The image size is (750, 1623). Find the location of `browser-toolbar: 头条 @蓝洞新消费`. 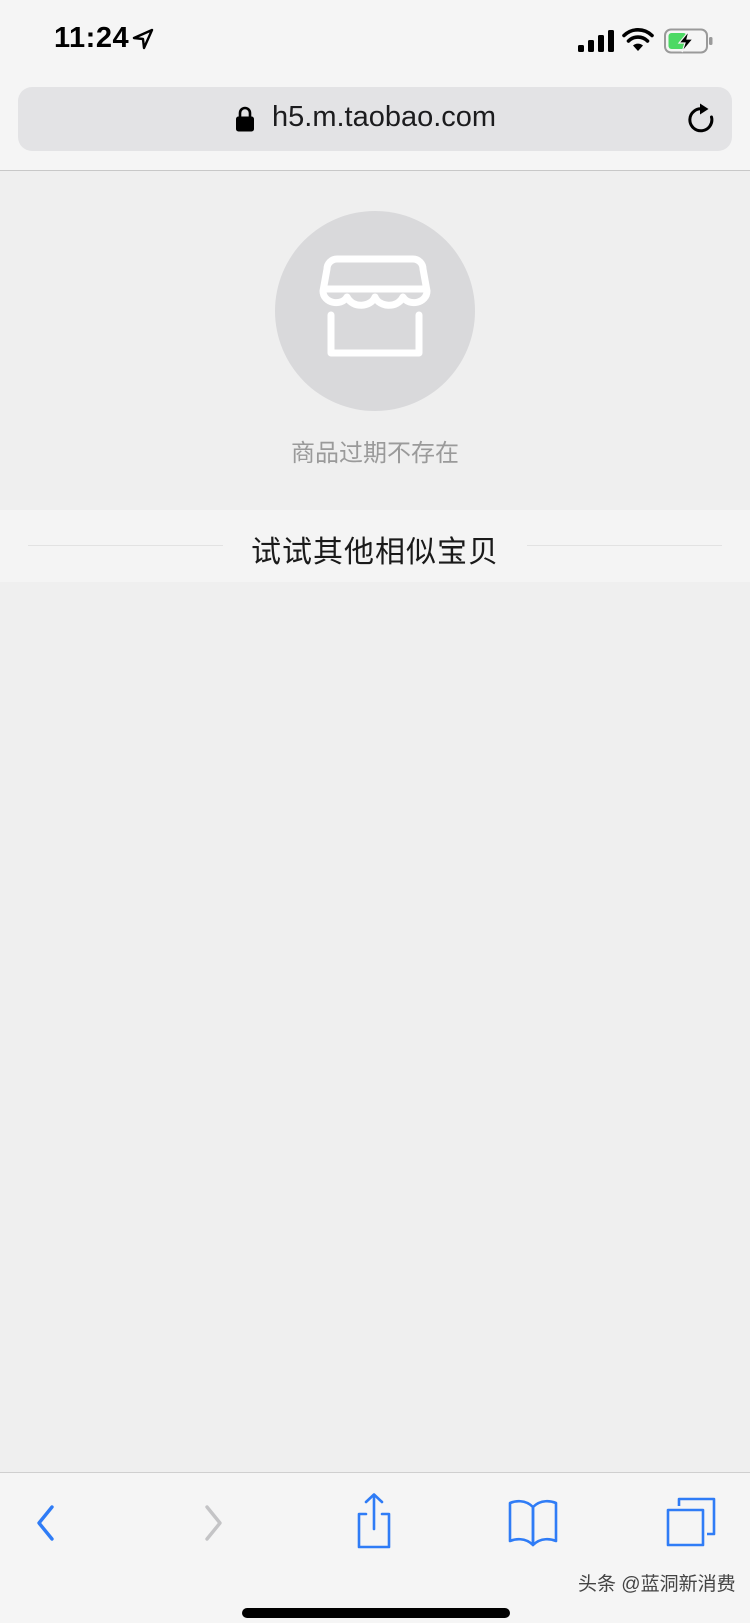

browser-toolbar: 头条 @蓝洞新消费 is located at coordinates (375, 1547).